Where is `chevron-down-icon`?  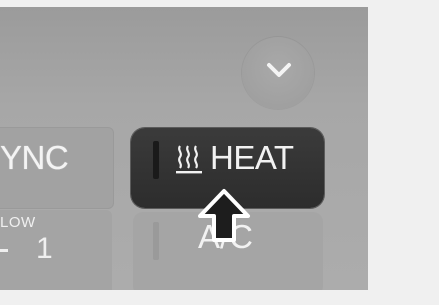
chevron-down-icon is located at coordinates (279, 70).